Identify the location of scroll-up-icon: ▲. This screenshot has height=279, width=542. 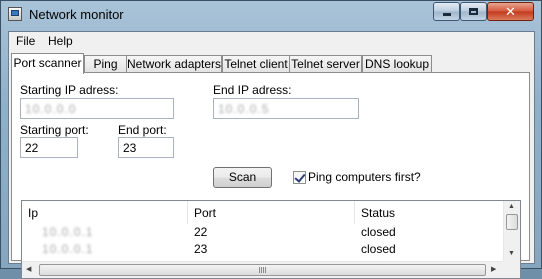
(511, 206).